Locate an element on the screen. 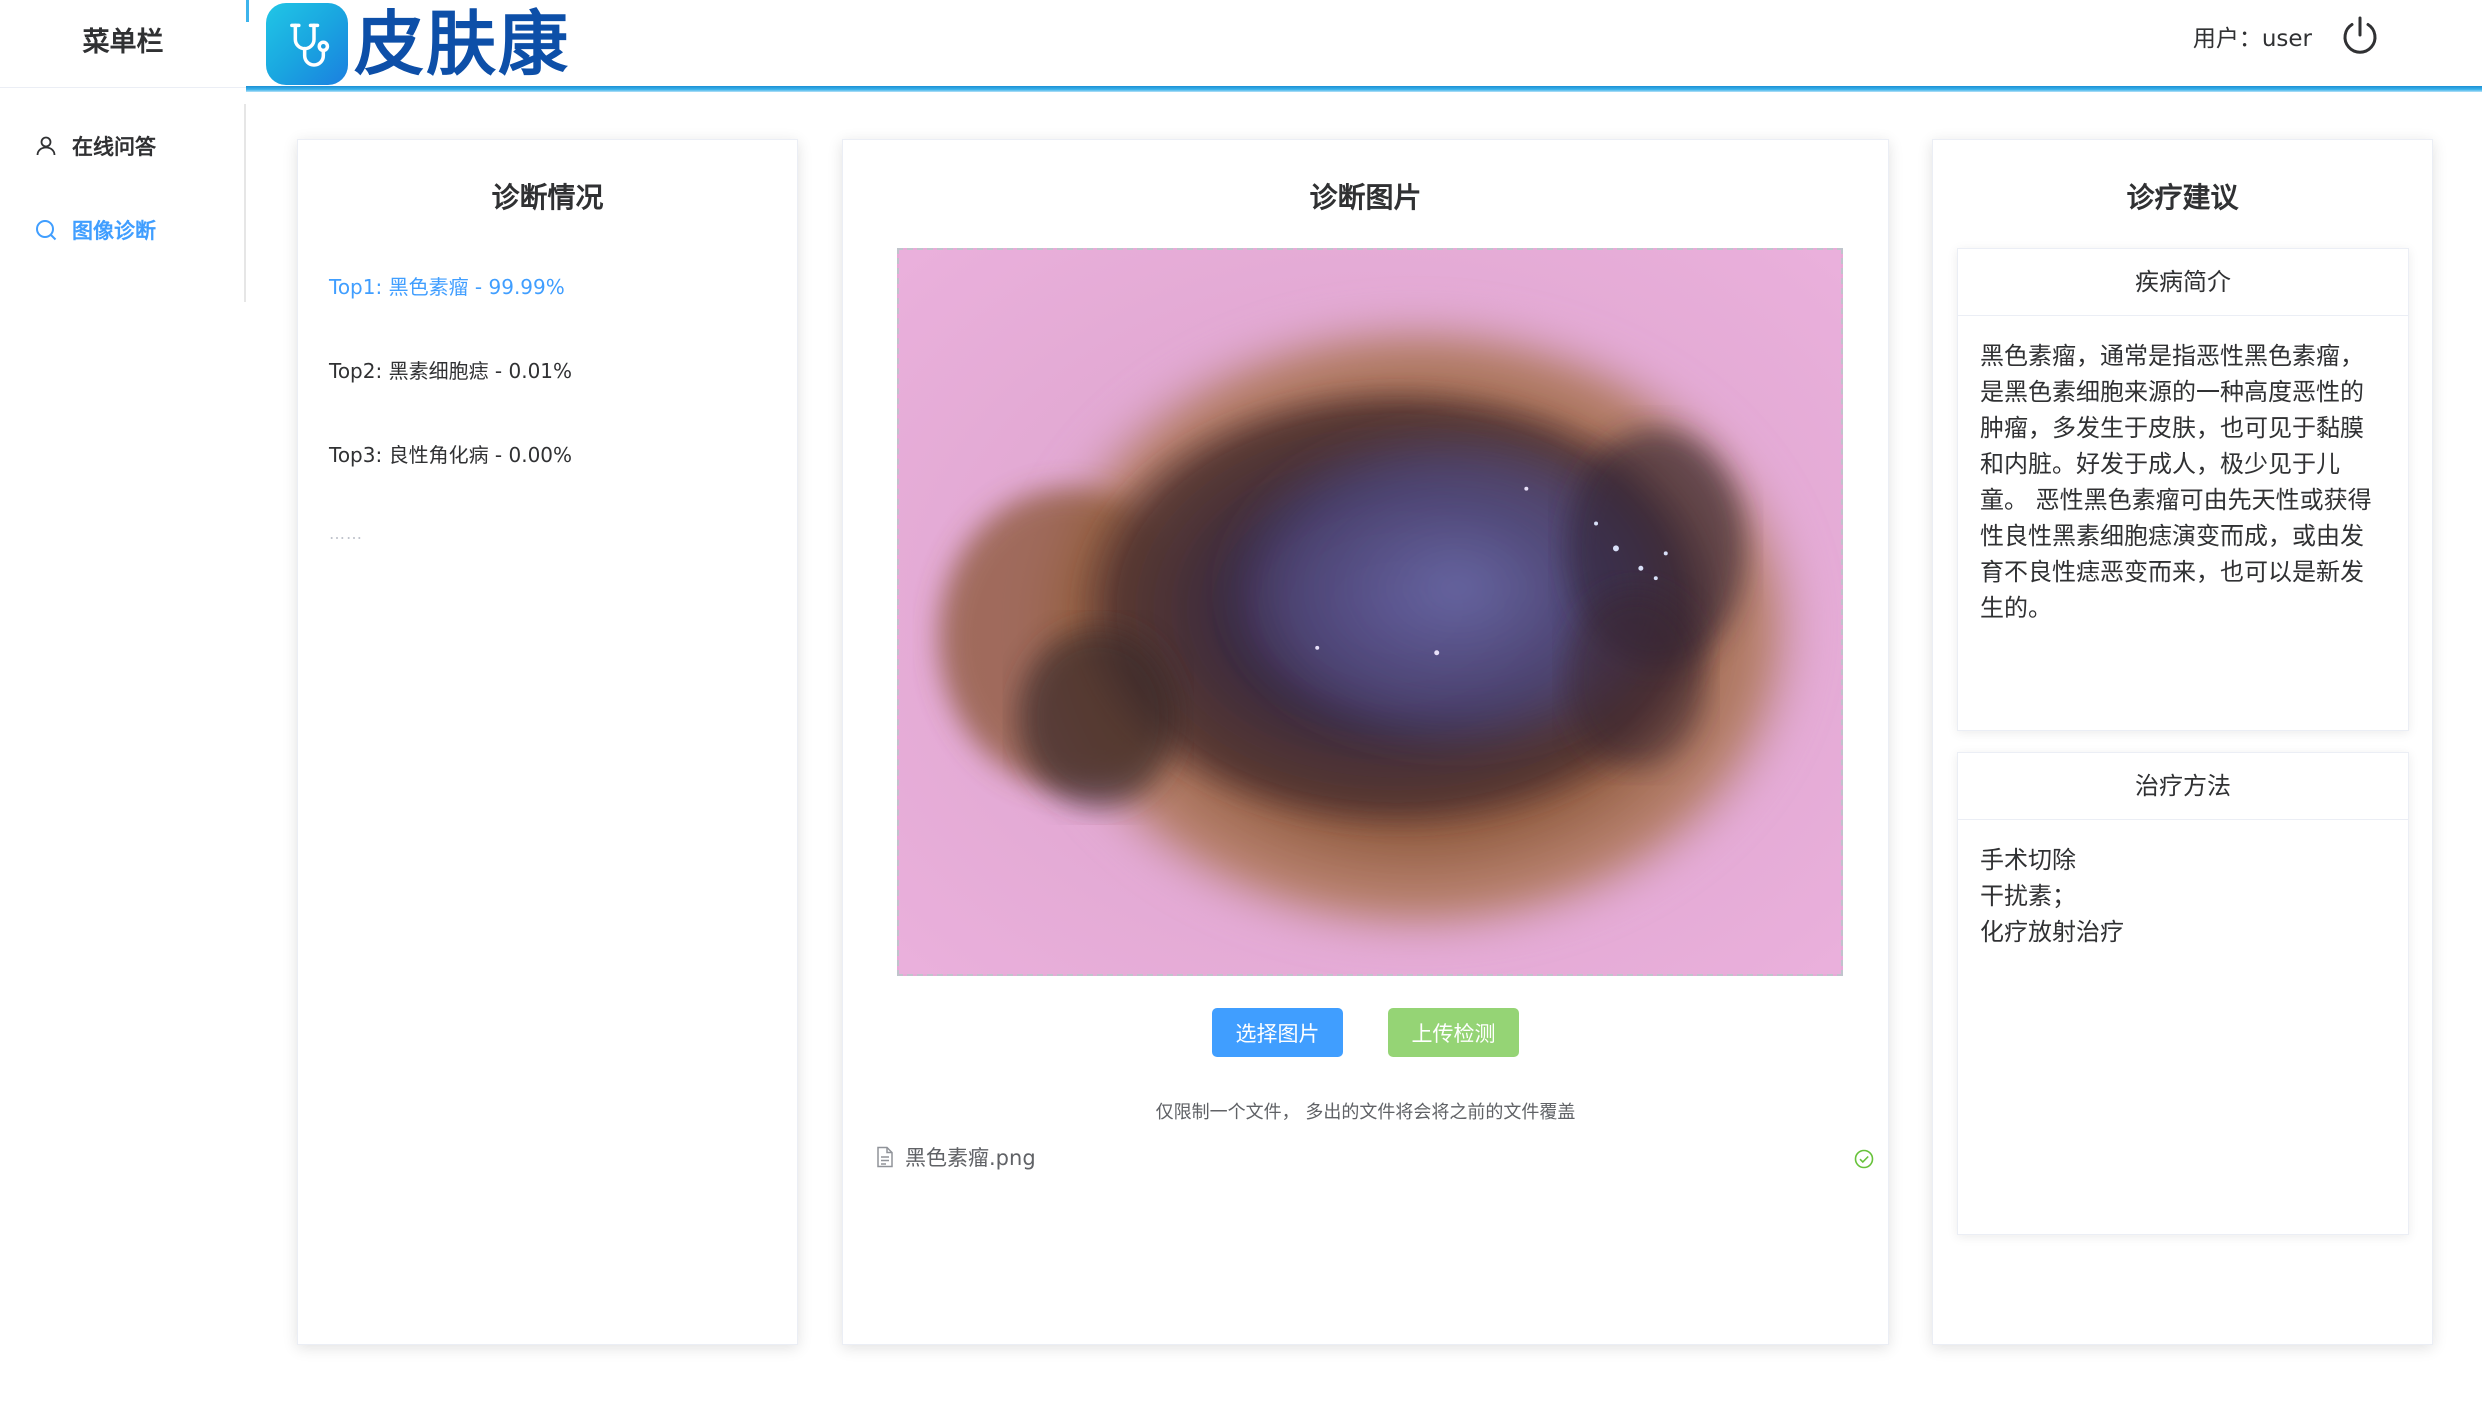  sidebar-item-label: 在线问答 is located at coordinates (114, 147).